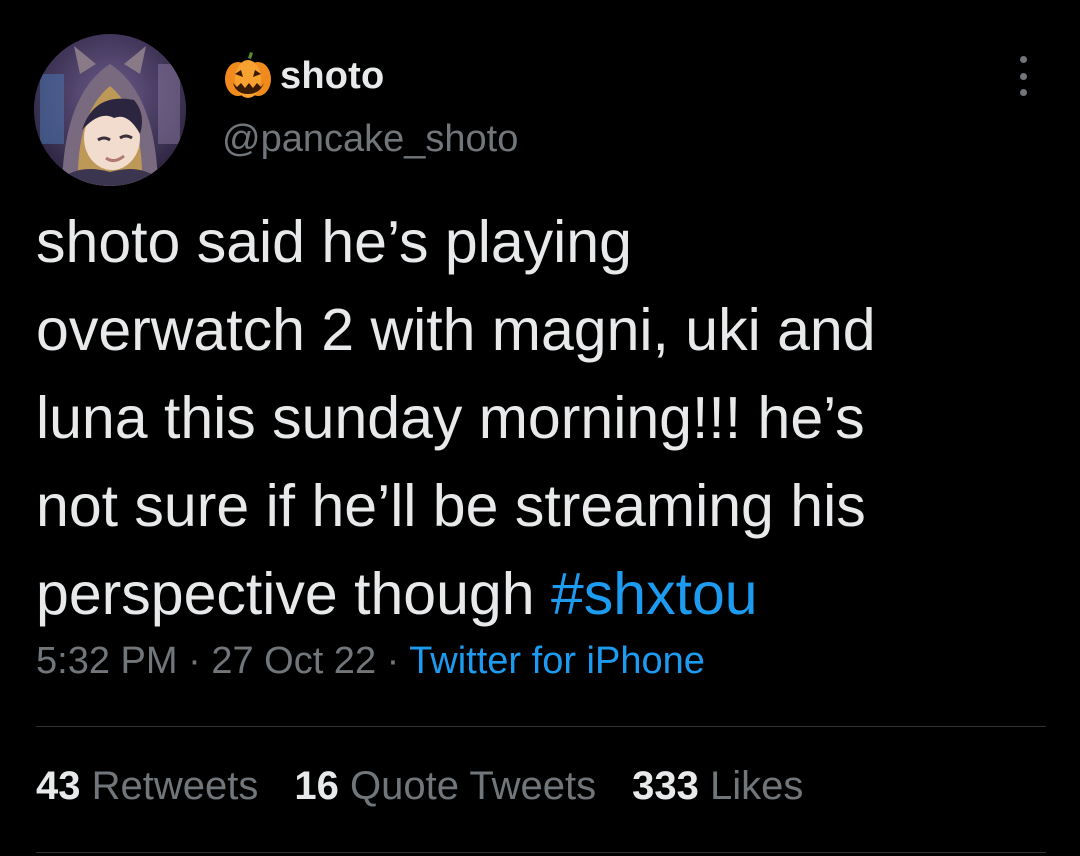  I want to click on retweets-stat: 43 Retweets, so click(147, 786).